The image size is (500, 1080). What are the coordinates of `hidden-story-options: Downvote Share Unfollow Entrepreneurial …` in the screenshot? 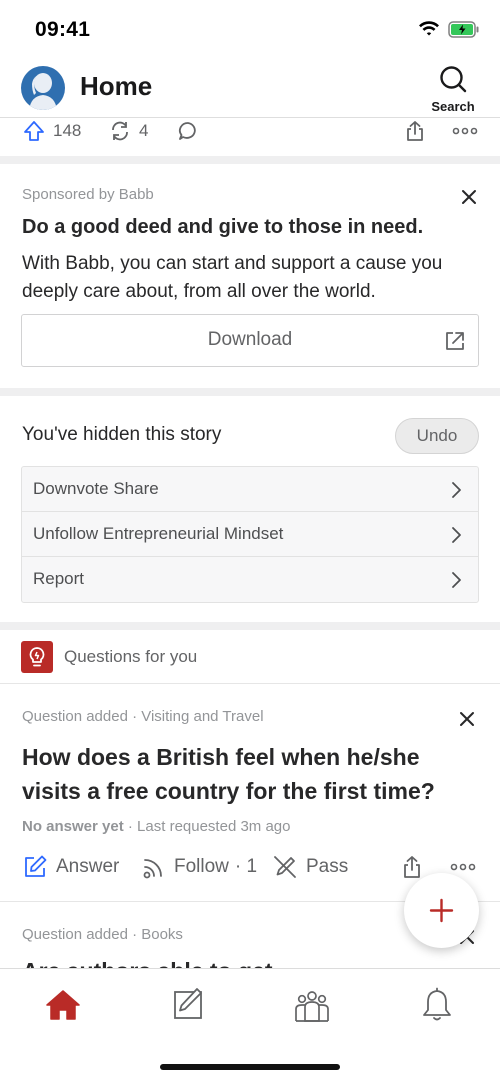 It's located at (250, 534).